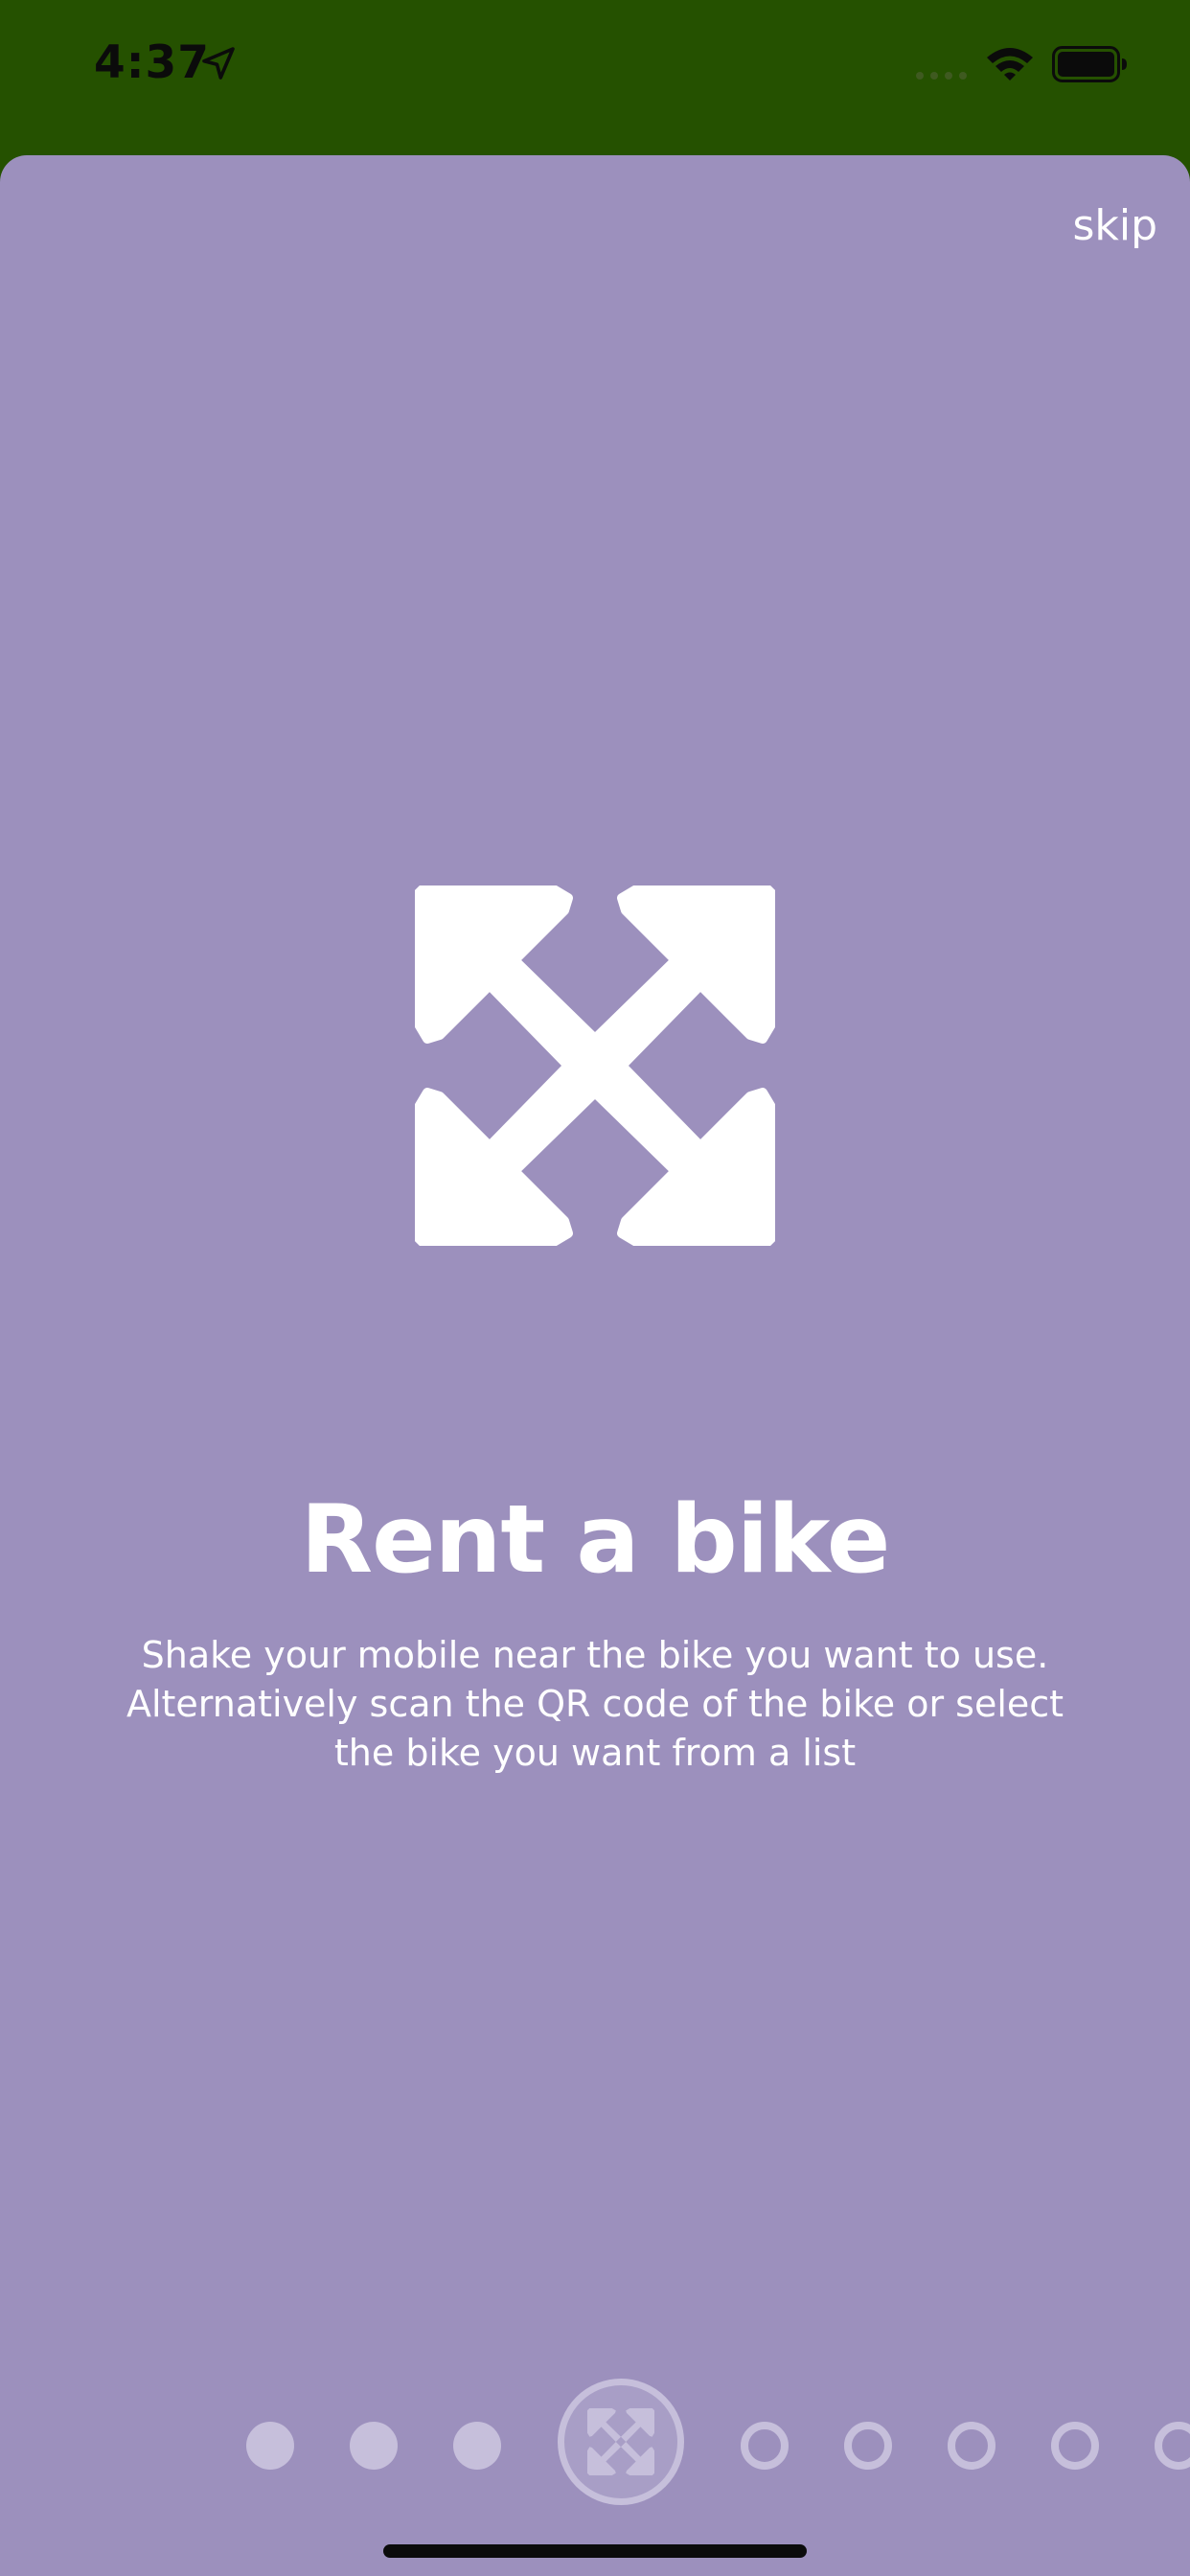  I want to click on skip-button: skip, so click(1114, 225).